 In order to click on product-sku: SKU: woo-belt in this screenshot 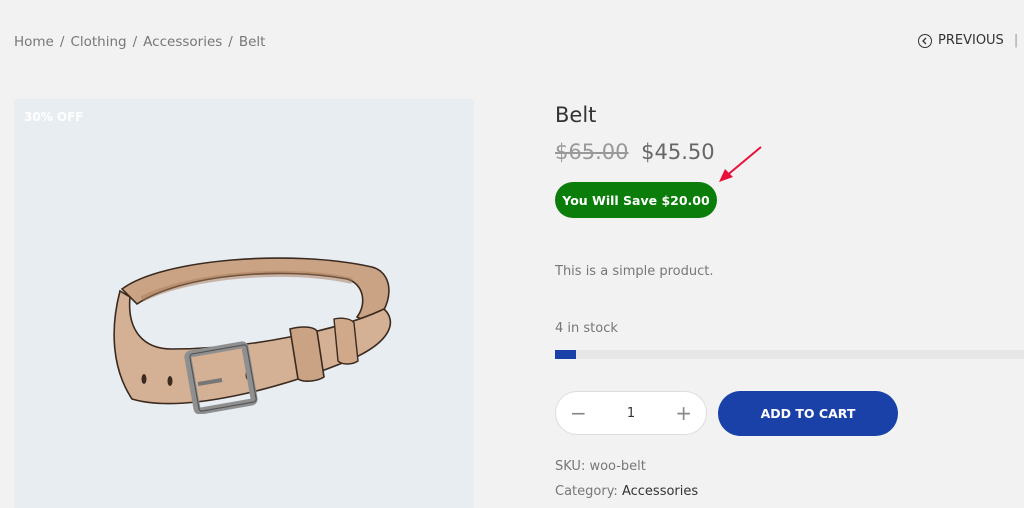, I will do `click(600, 466)`.